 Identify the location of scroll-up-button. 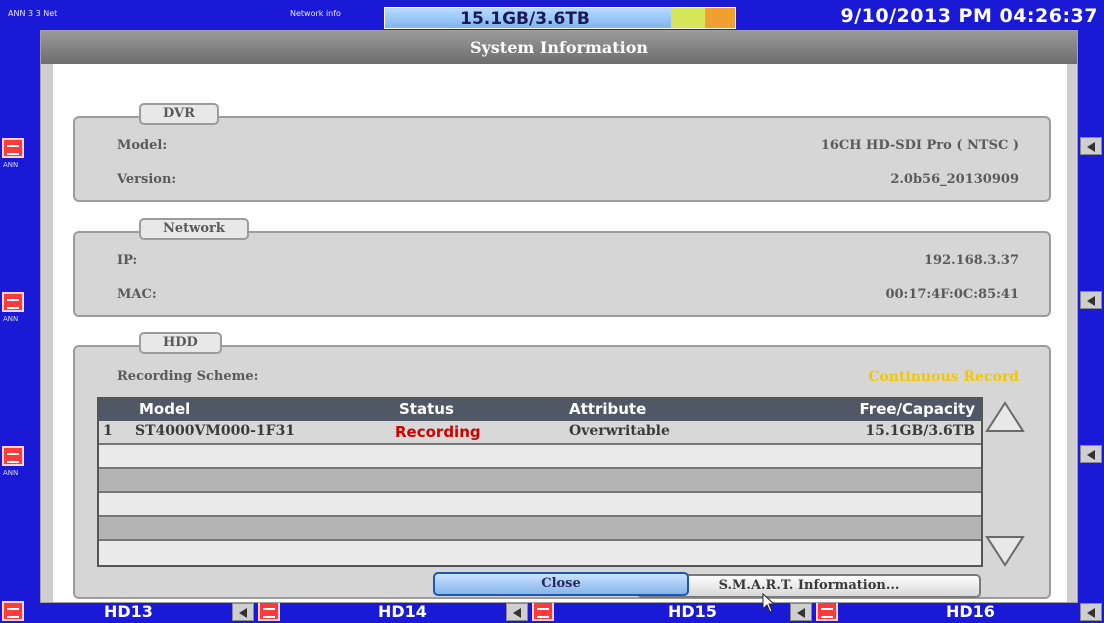
(1005, 417).